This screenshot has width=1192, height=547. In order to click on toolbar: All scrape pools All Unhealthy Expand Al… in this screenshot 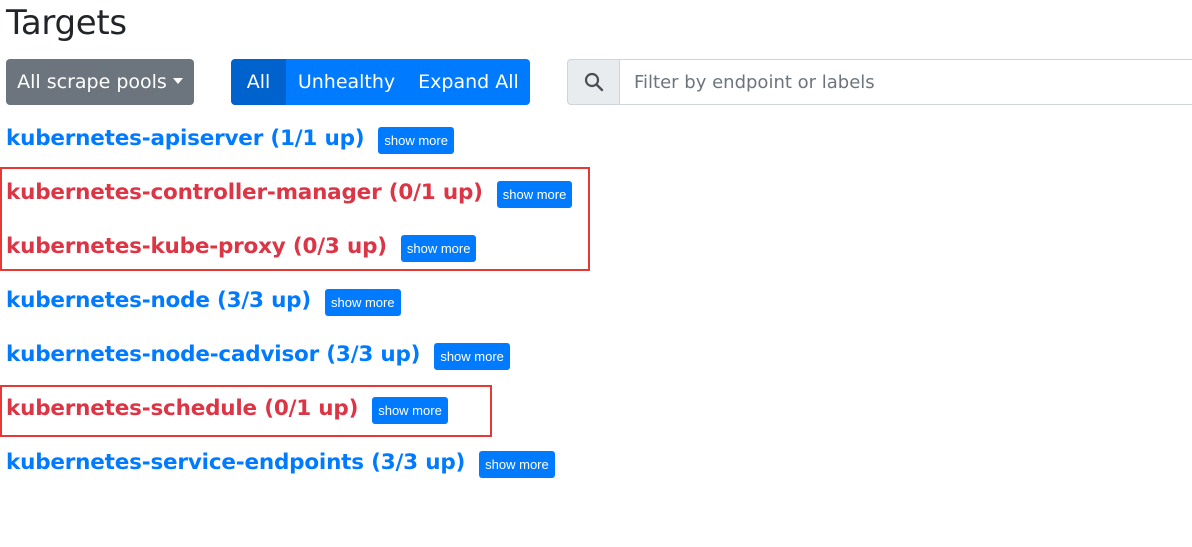, I will do `click(599, 82)`.